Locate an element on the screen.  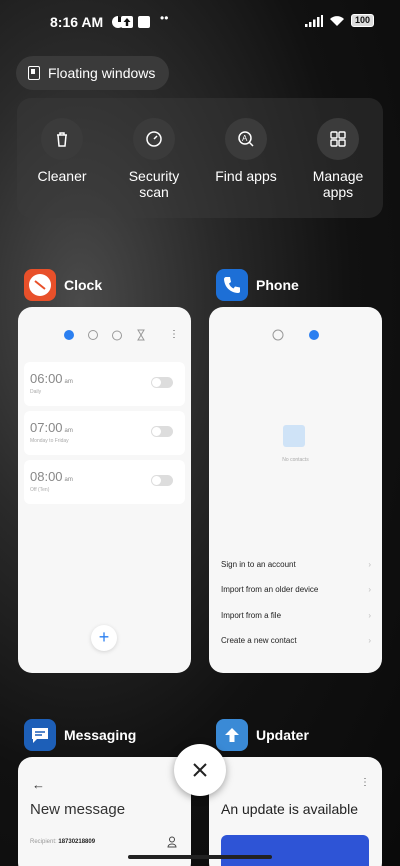
phone-app-header: Phone is located at coordinates (257, 285).